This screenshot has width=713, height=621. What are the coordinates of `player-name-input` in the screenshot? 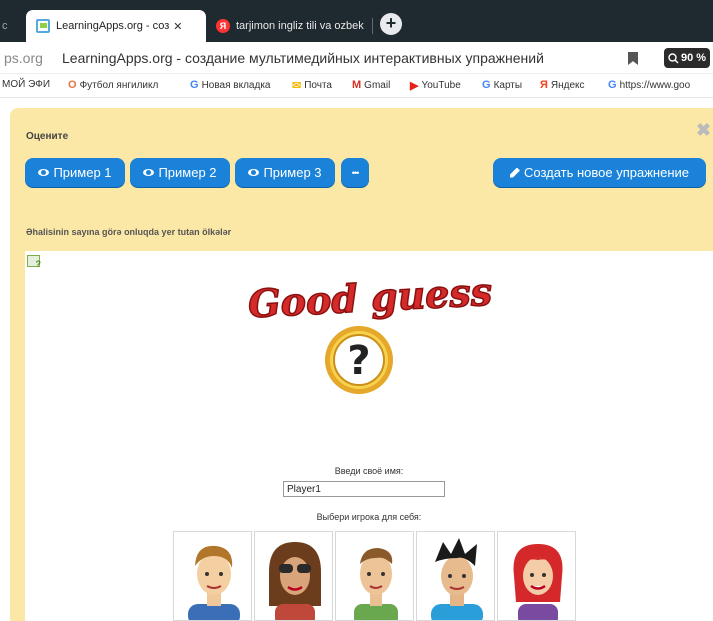 It's located at (364, 489).